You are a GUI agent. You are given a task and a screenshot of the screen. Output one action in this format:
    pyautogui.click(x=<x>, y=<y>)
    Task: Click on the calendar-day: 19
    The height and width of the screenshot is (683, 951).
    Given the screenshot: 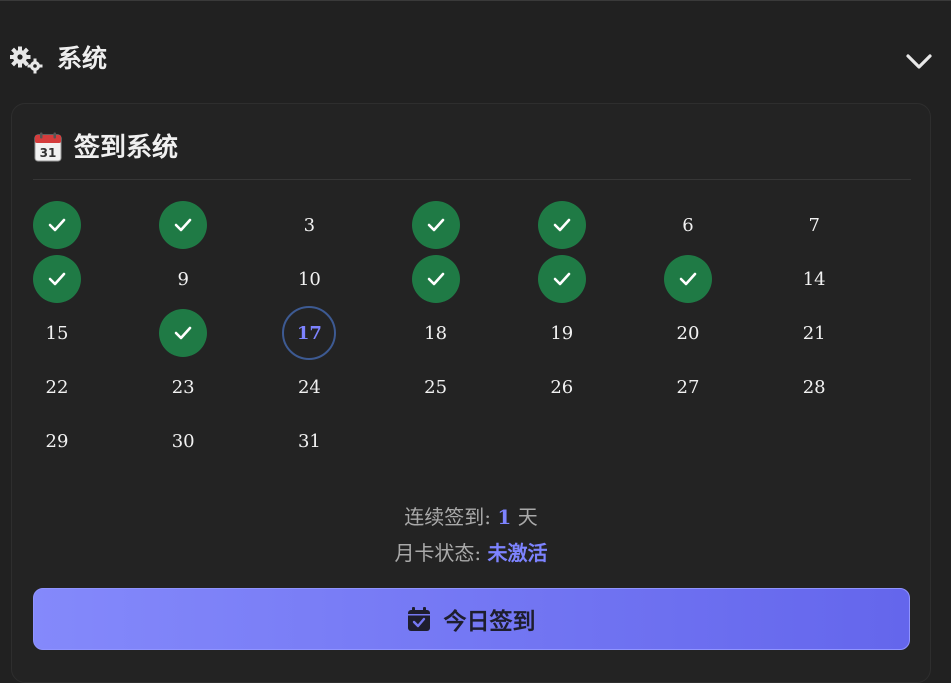 What is the action you would take?
    pyautogui.click(x=562, y=333)
    